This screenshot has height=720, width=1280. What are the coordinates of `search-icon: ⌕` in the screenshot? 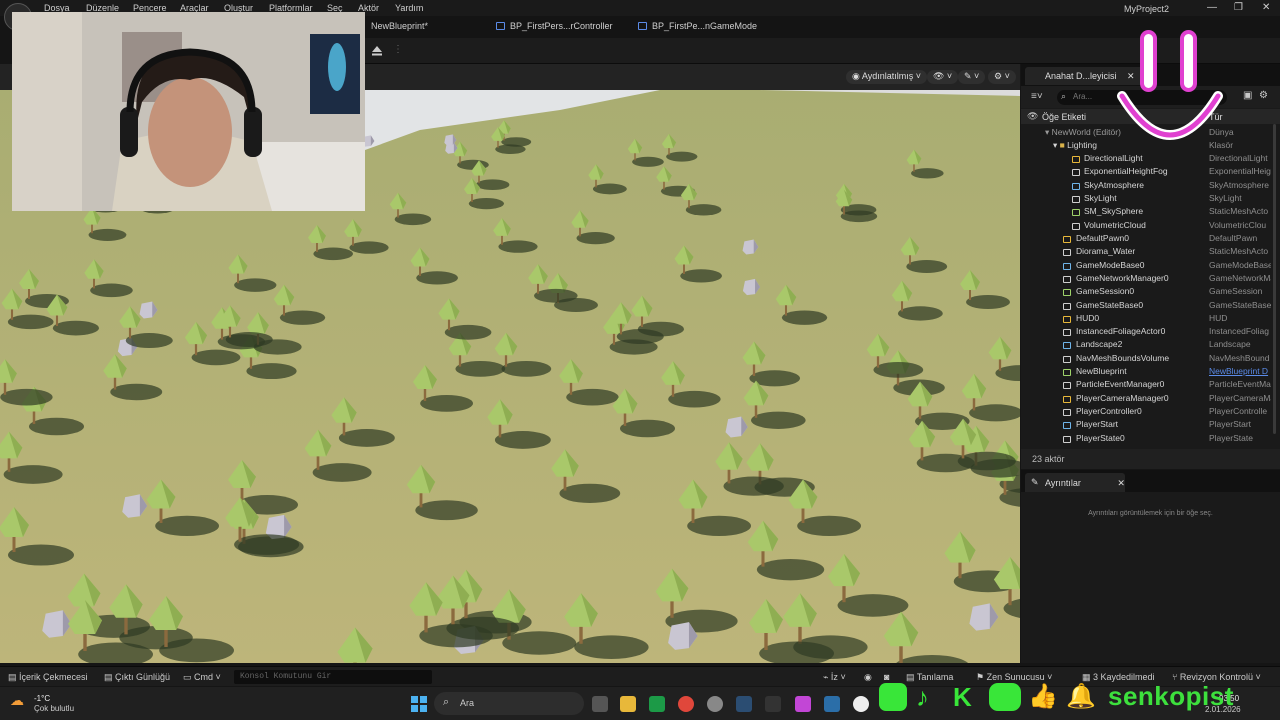 It's located at (446, 702).